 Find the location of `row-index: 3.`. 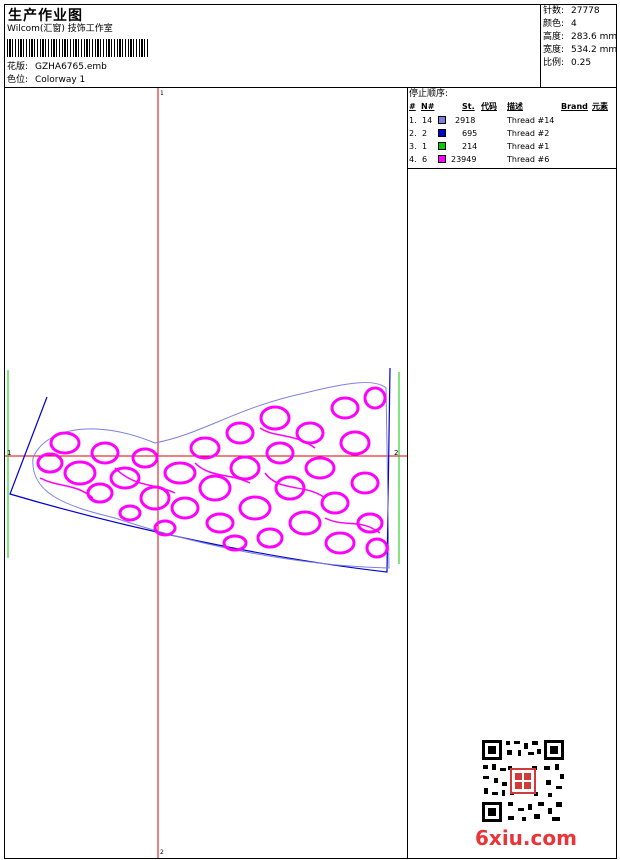

row-index: 3. is located at coordinates (413, 146).